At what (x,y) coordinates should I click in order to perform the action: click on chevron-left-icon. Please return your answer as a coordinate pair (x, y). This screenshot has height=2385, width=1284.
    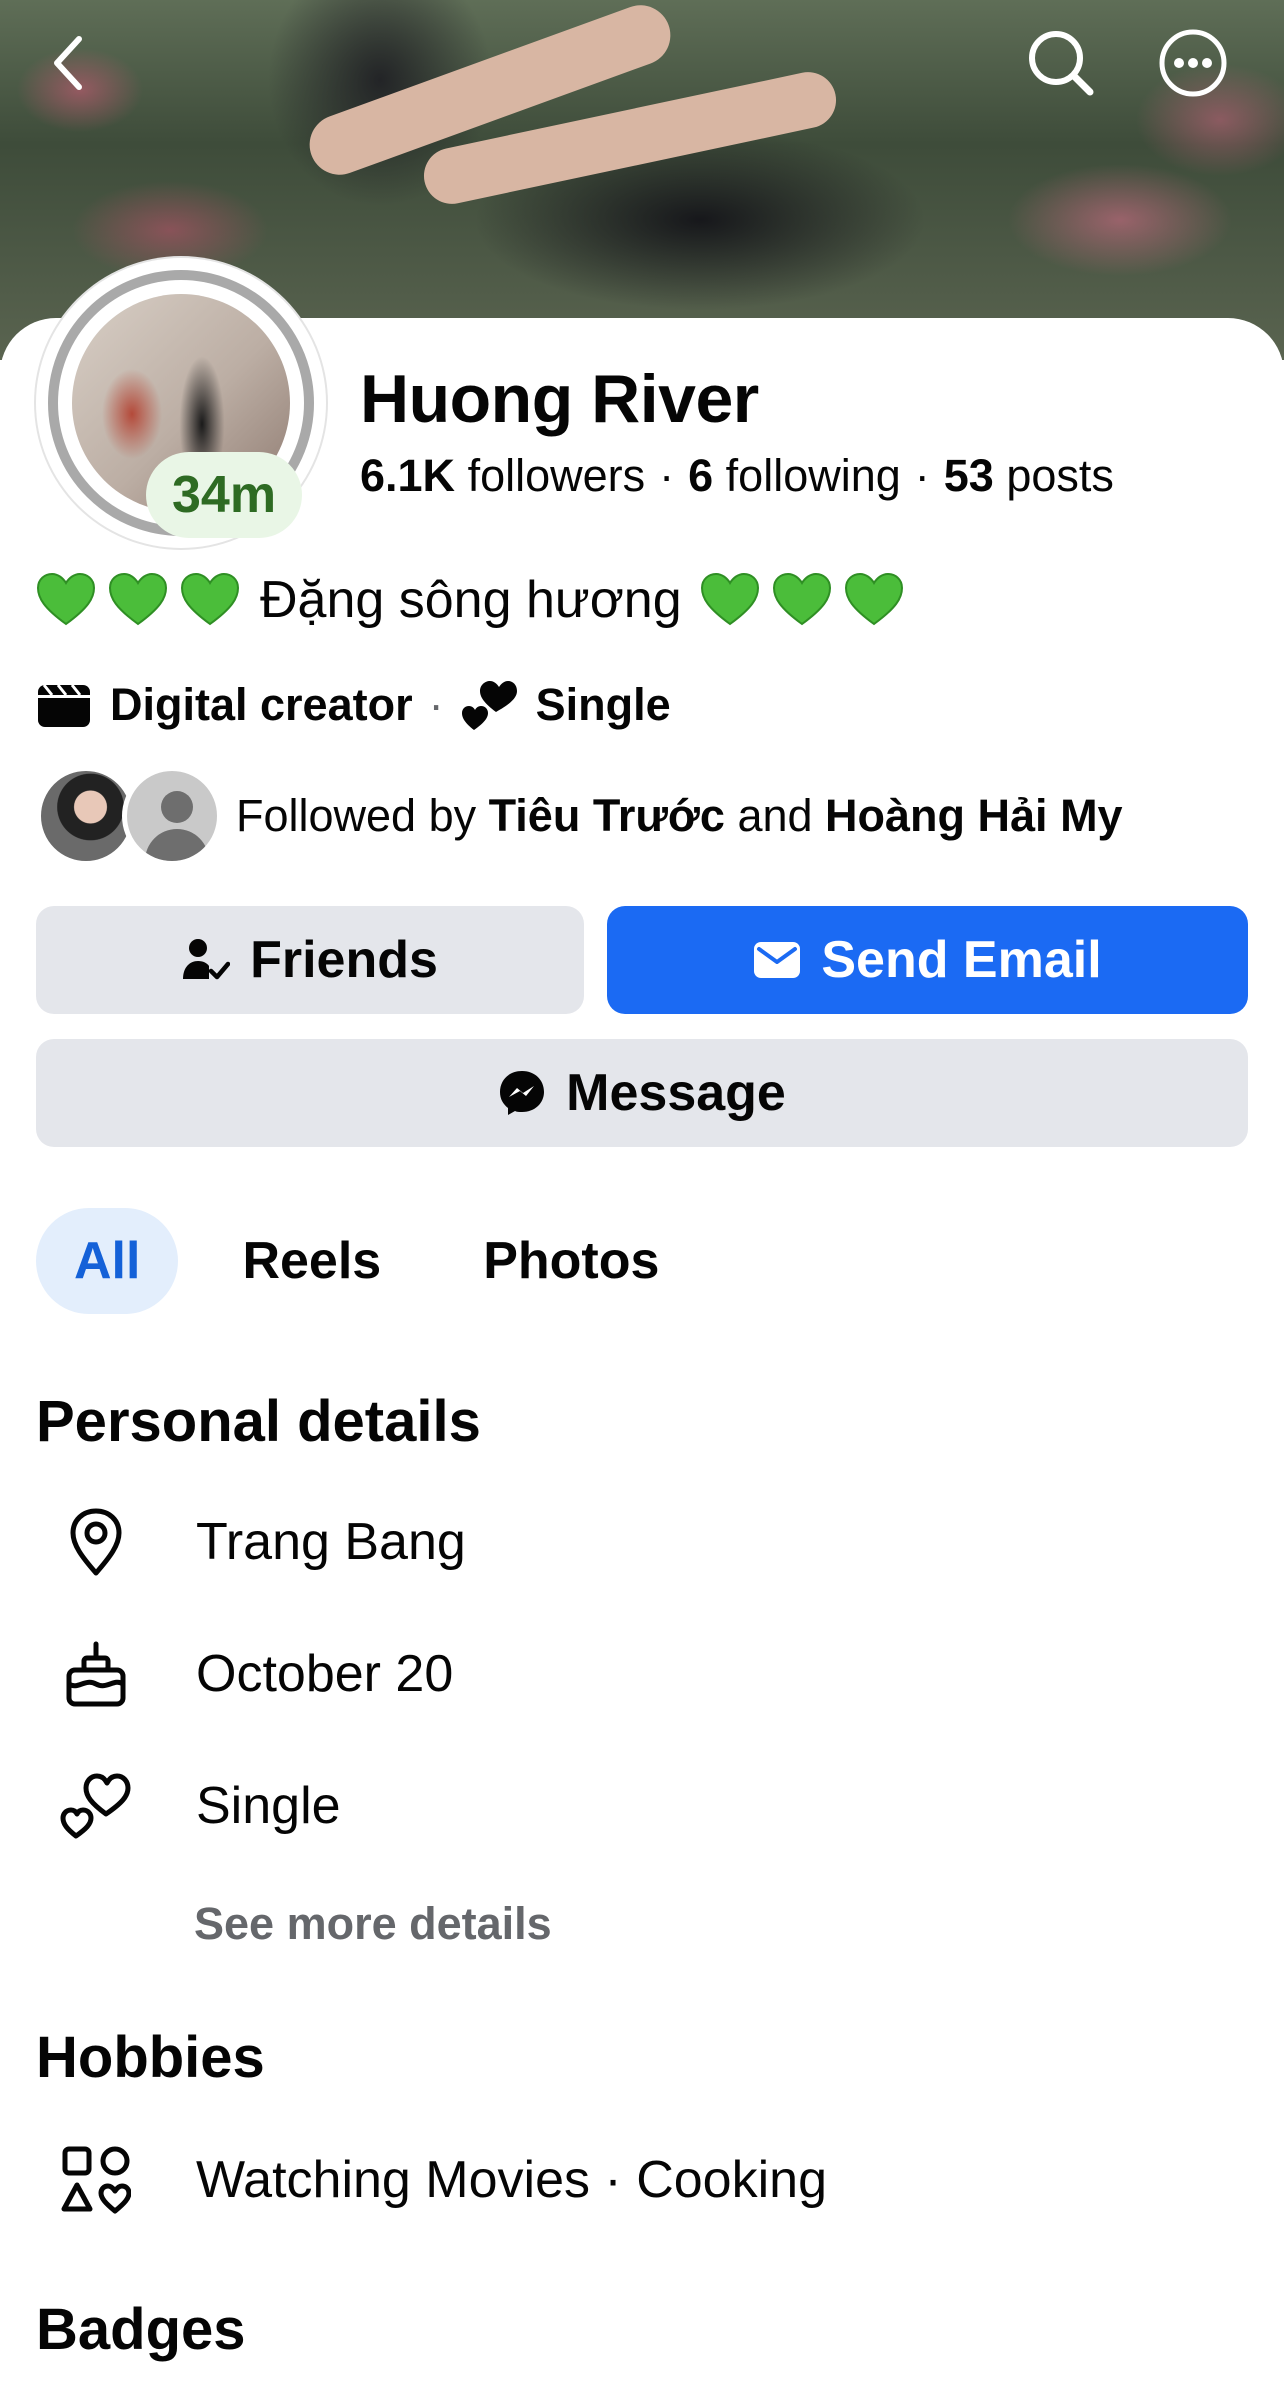
    Looking at the image, I should click on (68, 63).